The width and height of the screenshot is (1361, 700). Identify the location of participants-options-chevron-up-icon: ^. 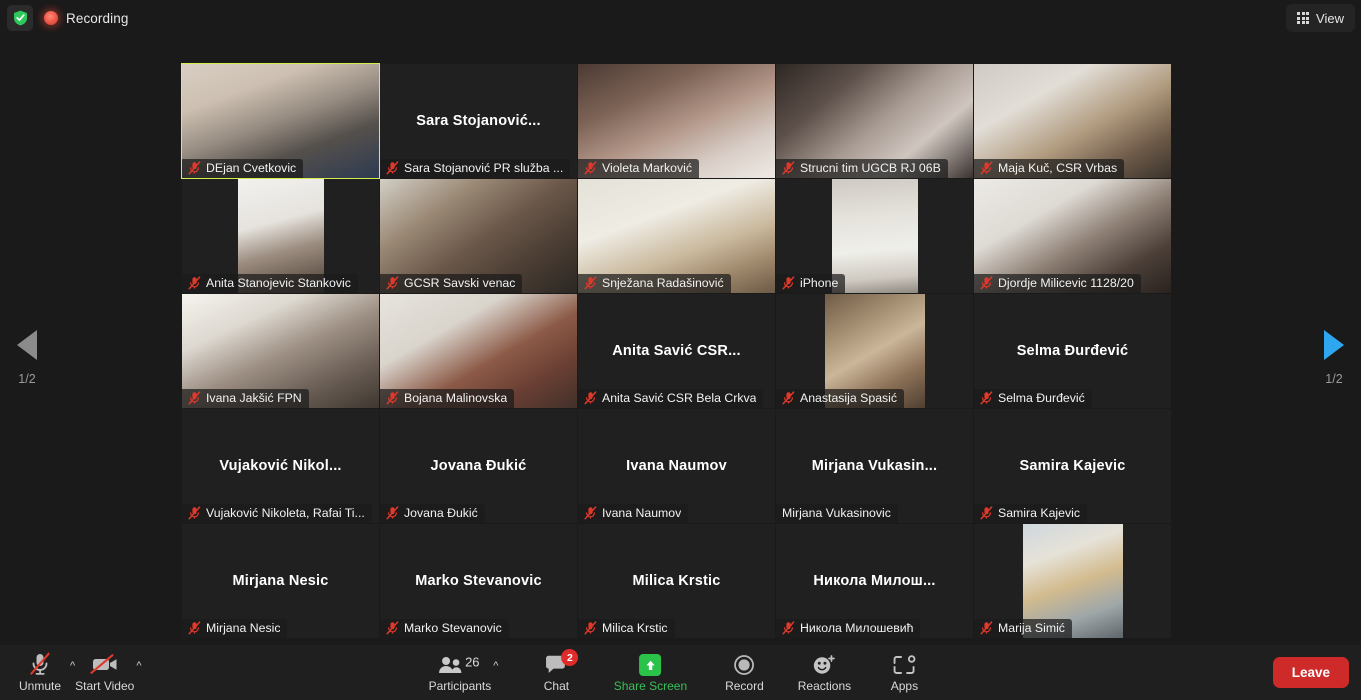
(495, 666).